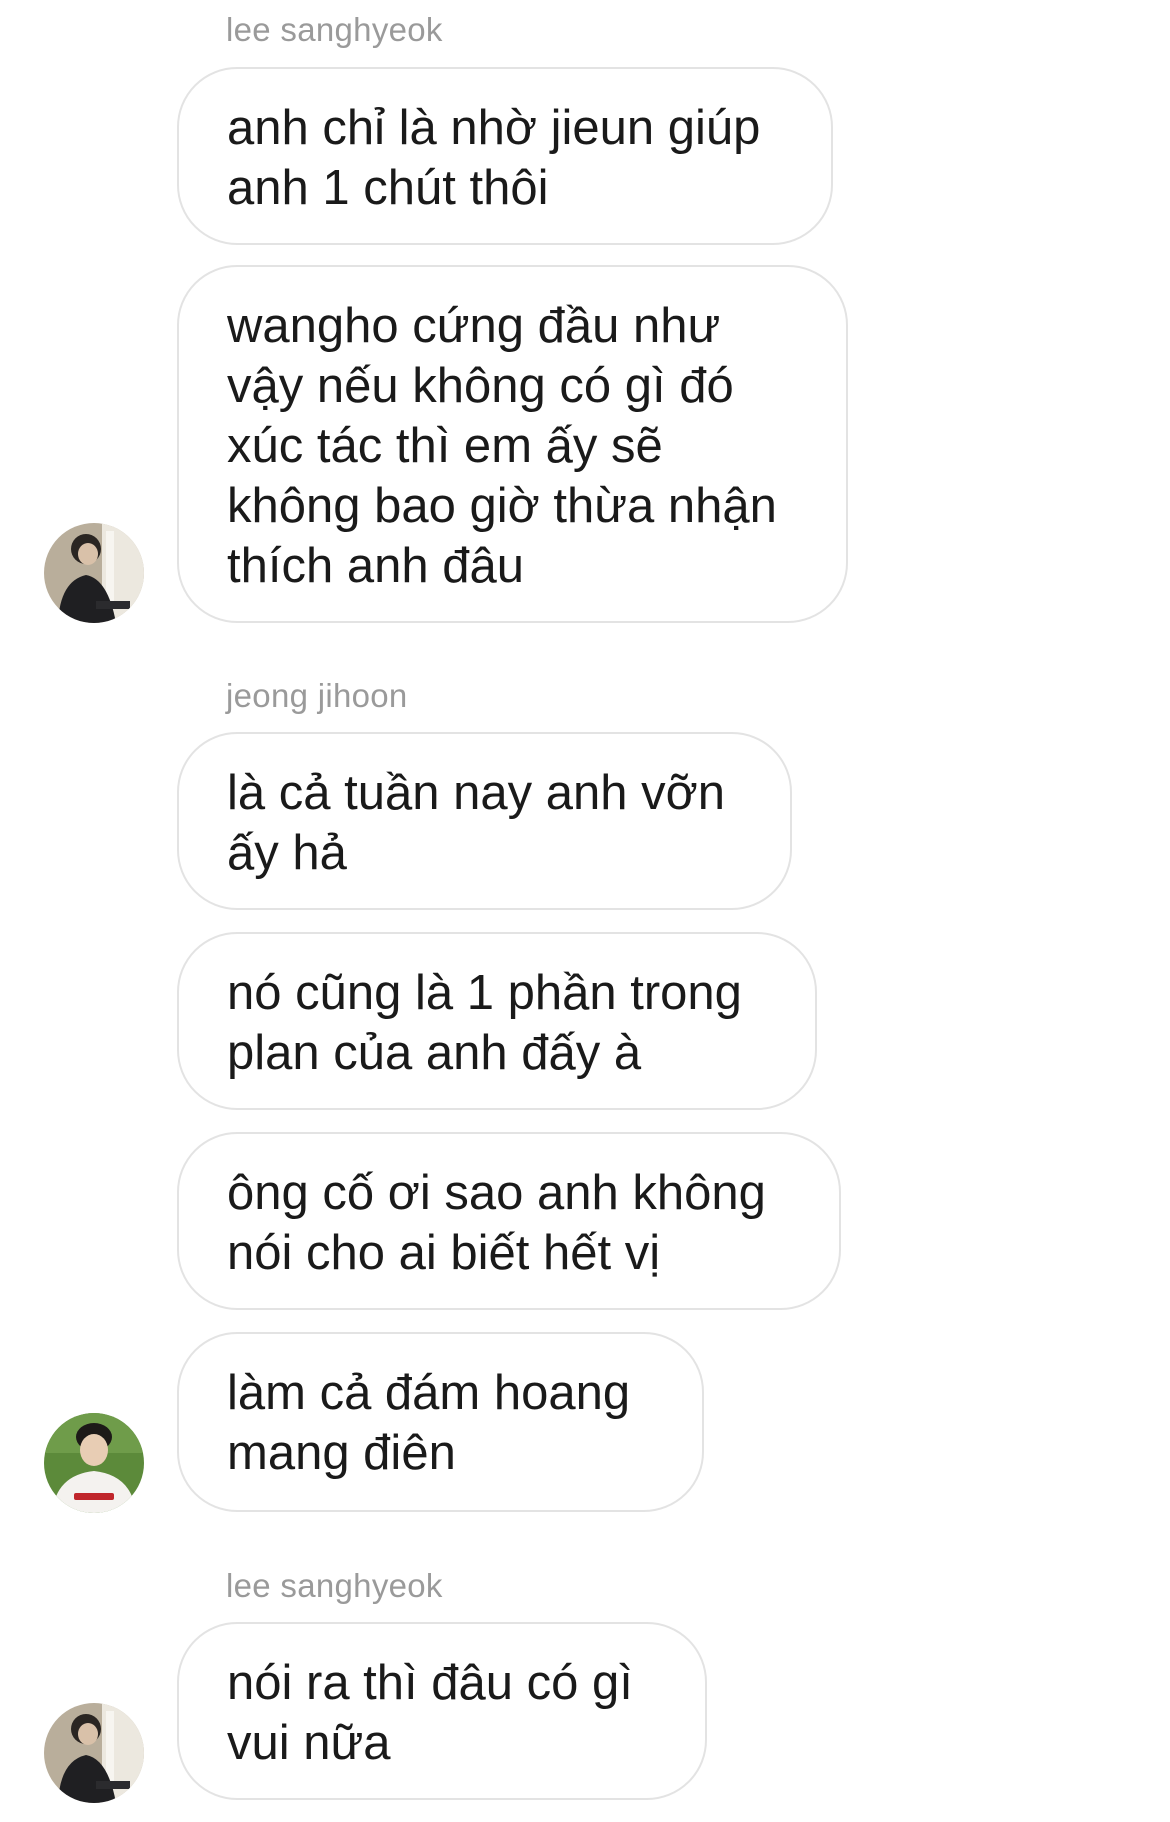 The image size is (1170, 1822). Describe the element at coordinates (440, 1422) in the screenshot. I see `message-bubble: làm cả đám hoang mang điên` at that location.